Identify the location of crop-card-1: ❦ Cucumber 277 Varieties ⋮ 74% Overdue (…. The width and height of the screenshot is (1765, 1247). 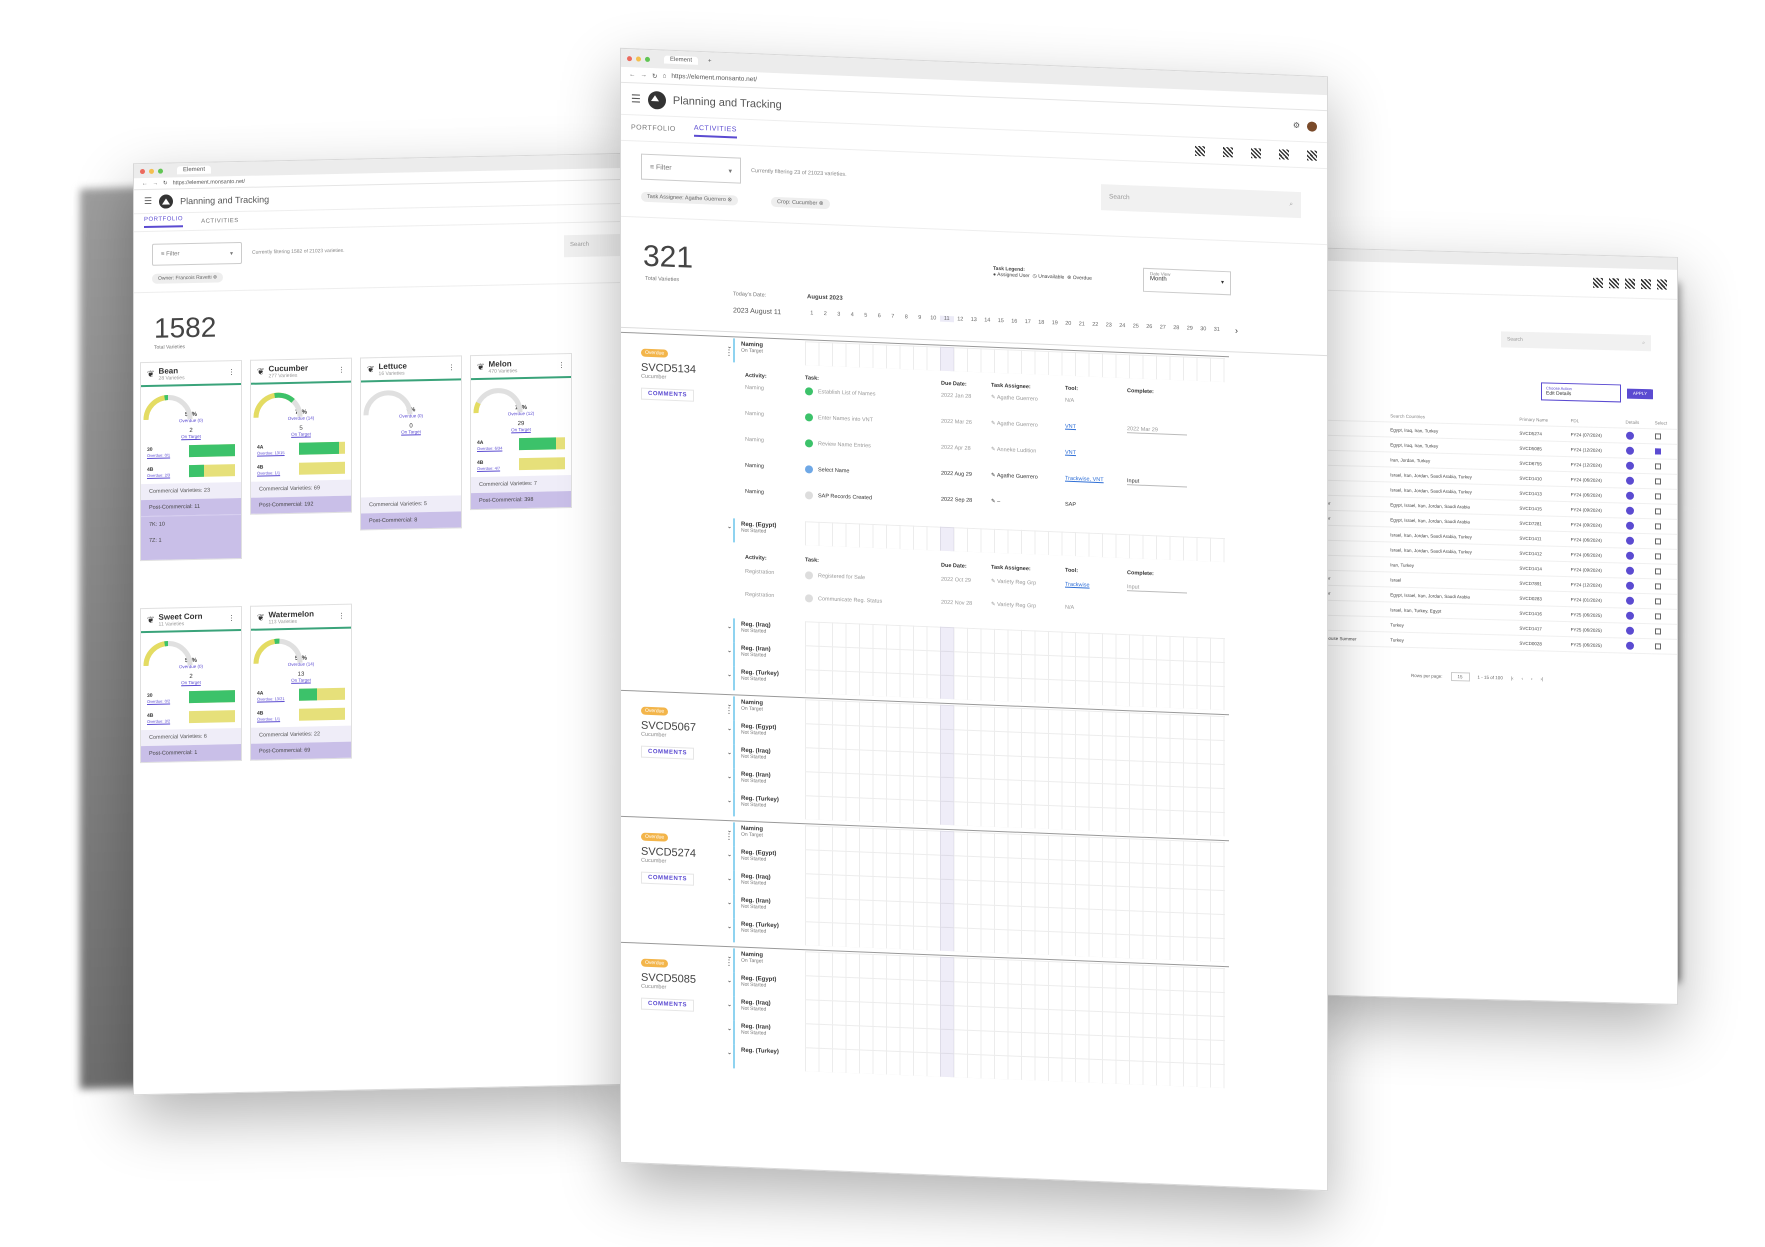
(301, 436).